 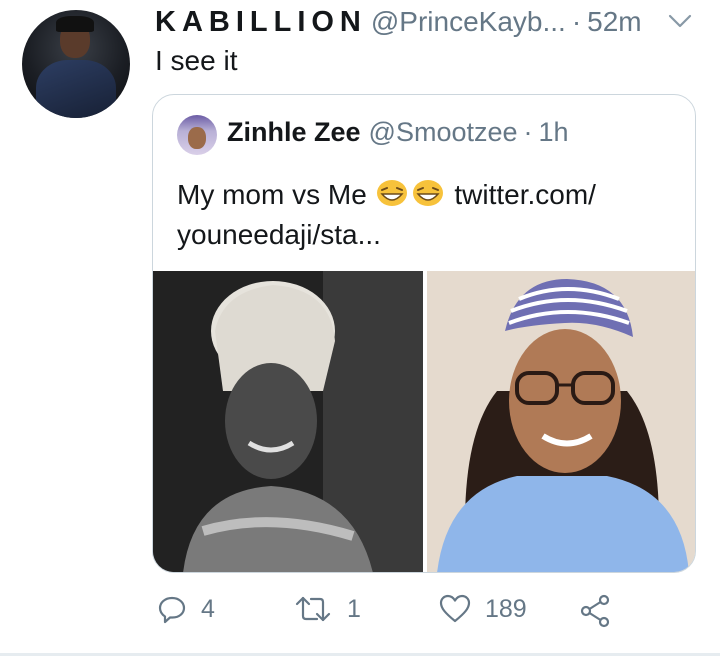 What do you see at coordinates (614, 22) in the screenshot?
I see `tweet-time: 52m` at bounding box center [614, 22].